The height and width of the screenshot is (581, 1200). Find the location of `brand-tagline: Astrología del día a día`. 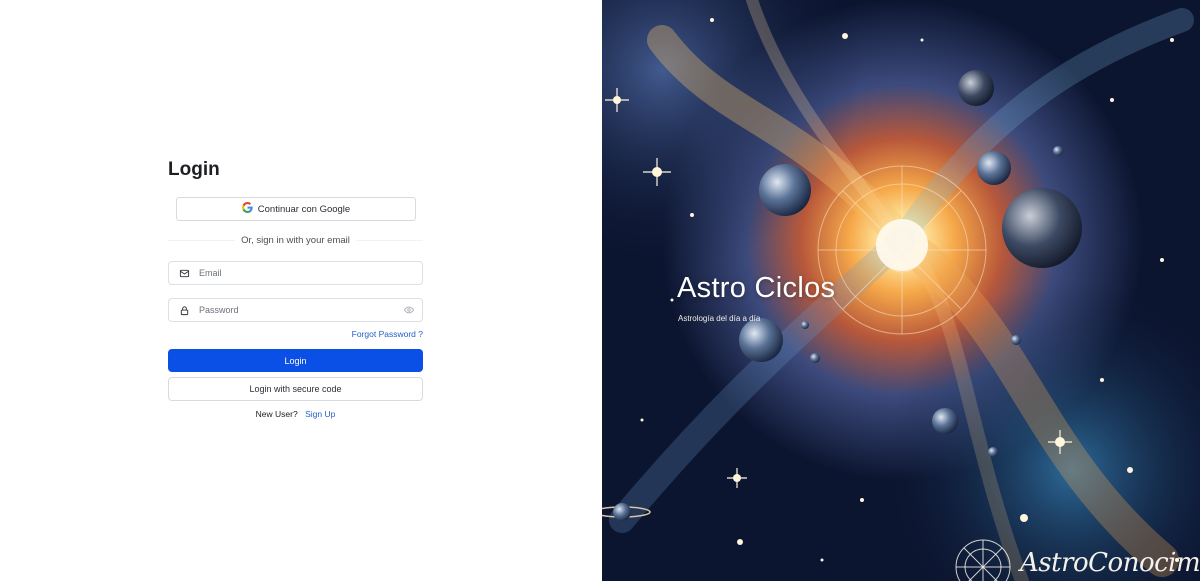

brand-tagline: Astrología del día a día is located at coordinates (719, 318).